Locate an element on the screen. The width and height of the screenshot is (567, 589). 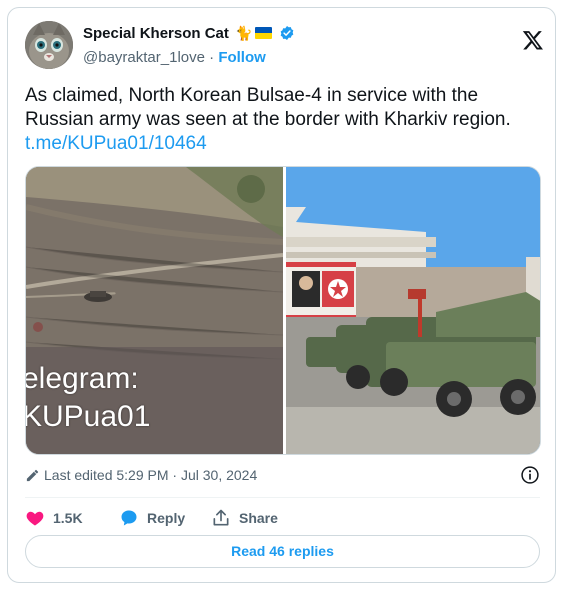
divider is located at coordinates (282, 497).